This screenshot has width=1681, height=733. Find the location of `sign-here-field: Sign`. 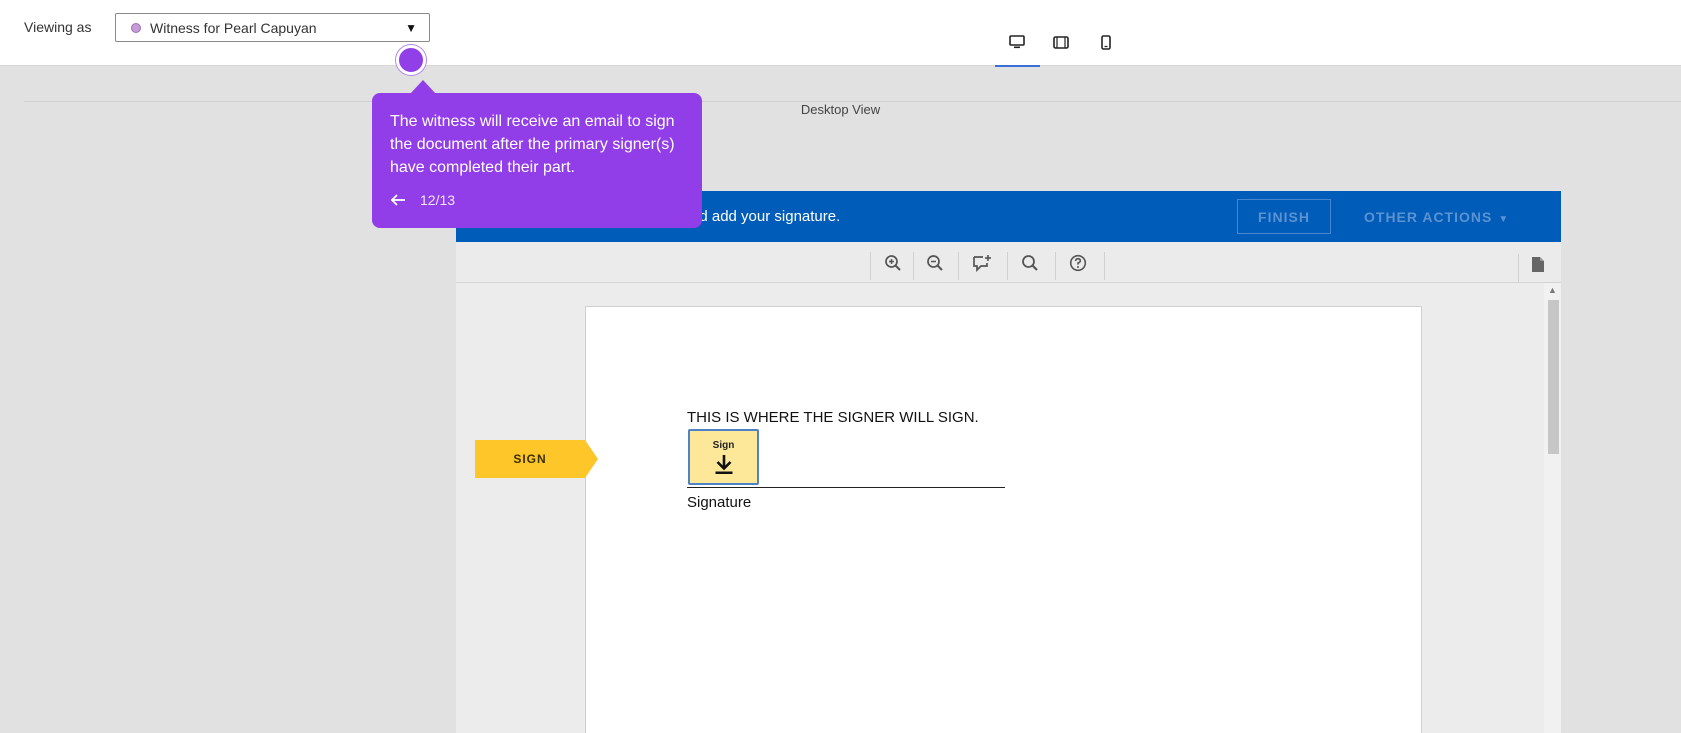

sign-here-field: Sign is located at coordinates (723, 457).